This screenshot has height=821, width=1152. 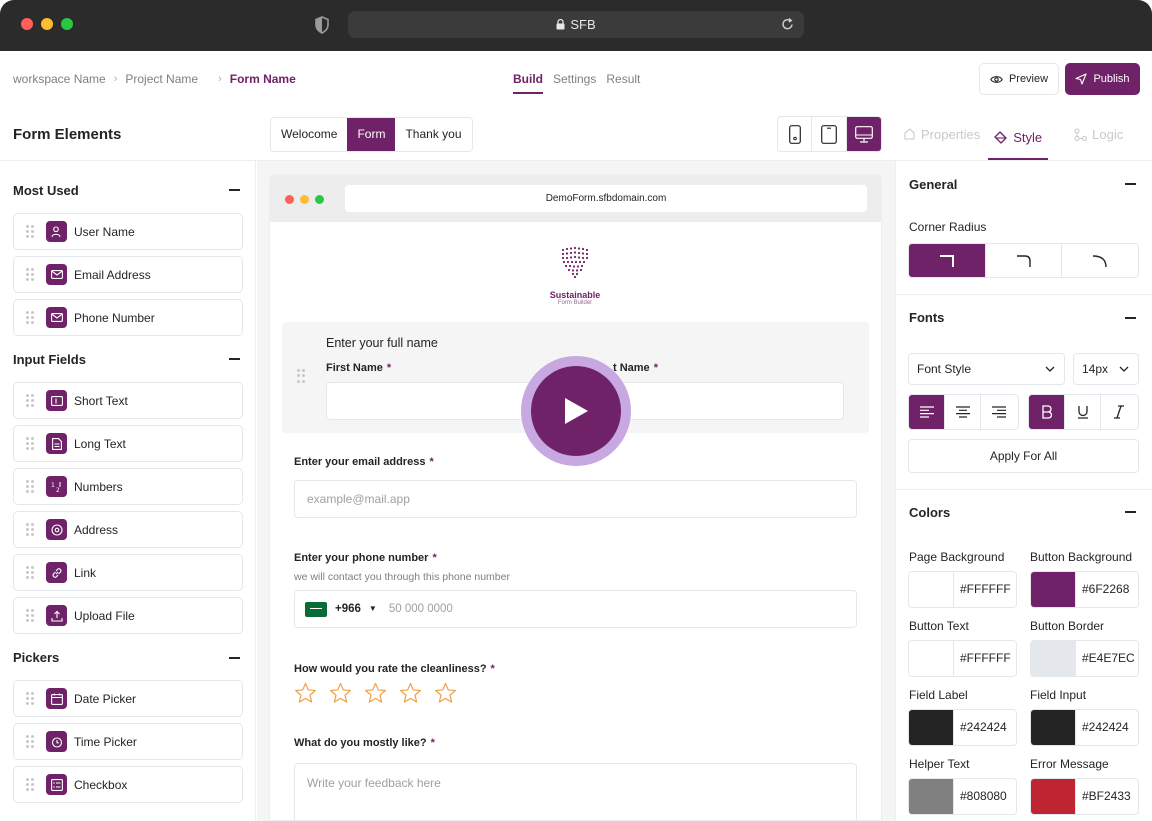 What do you see at coordinates (1100, 260) in the screenshot?
I see `corner-round-button` at bounding box center [1100, 260].